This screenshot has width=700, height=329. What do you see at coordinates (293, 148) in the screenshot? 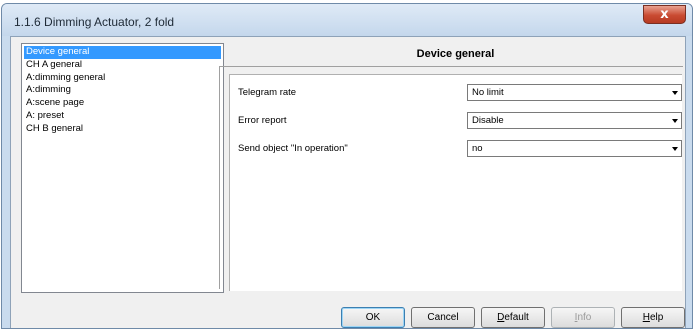
I see `send-object-label: Send object "In operation"` at bounding box center [293, 148].